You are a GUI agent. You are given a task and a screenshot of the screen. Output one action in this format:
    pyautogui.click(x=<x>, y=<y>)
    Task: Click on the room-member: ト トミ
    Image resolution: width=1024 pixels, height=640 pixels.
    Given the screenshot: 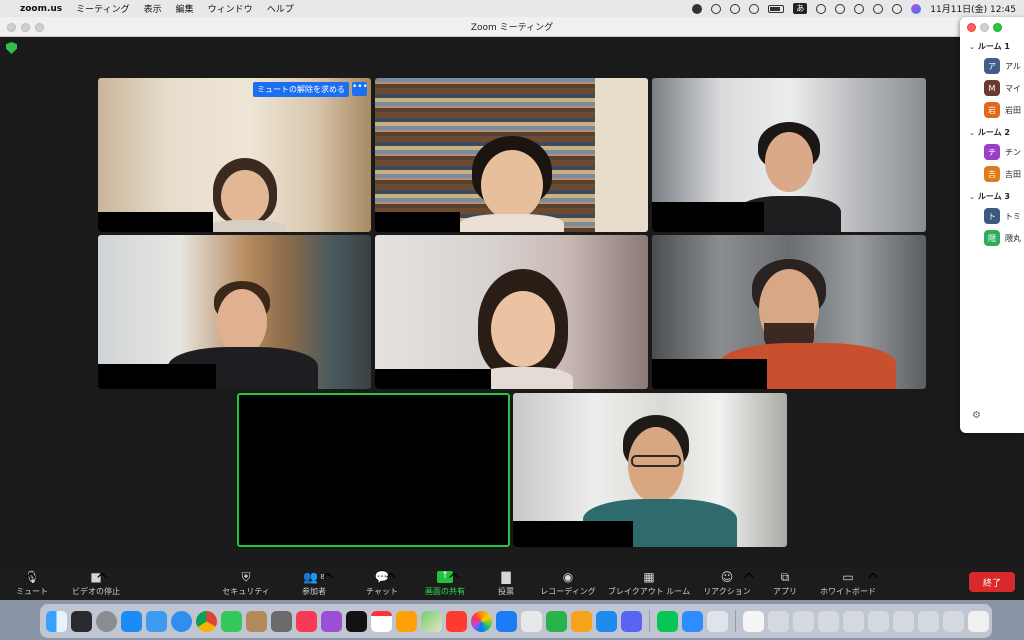 What is the action you would take?
    pyautogui.click(x=1004, y=216)
    